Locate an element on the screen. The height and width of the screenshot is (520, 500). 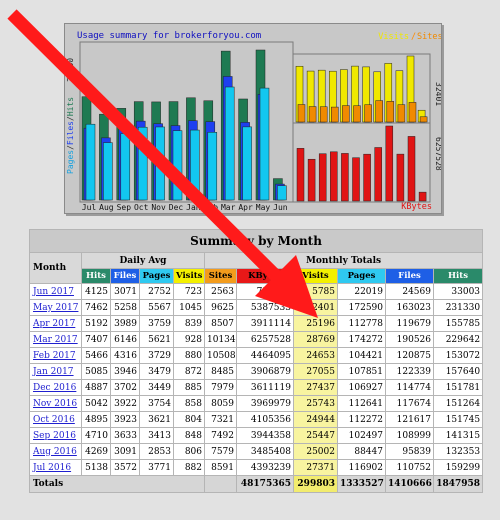
daily-files-cell: 3071 is located at coordinates (125, 291).